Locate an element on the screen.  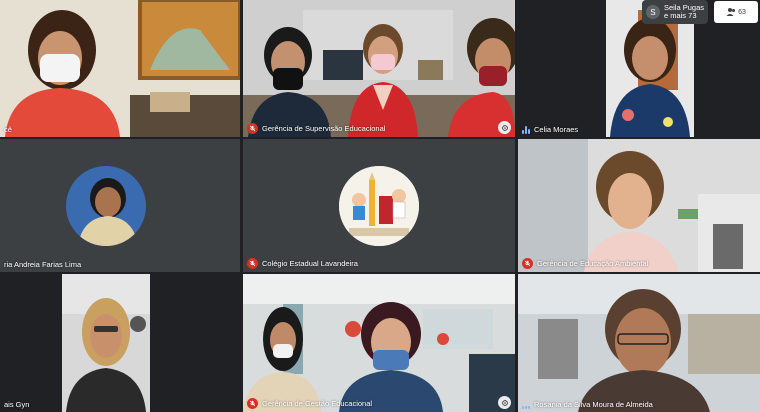
video-tile-9: Rosania da Silva Moura de Almeida is located at coordinates (639, 343).